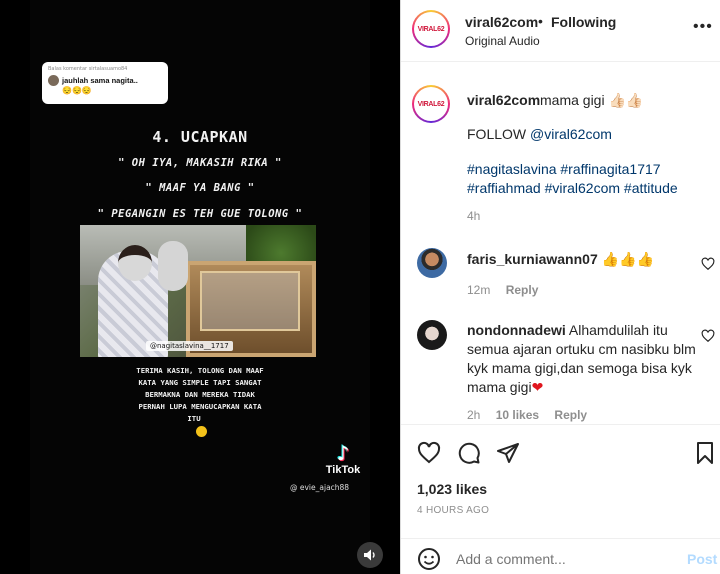  I want to click on caption-avatar: VIRAL62, so click(431, 104).